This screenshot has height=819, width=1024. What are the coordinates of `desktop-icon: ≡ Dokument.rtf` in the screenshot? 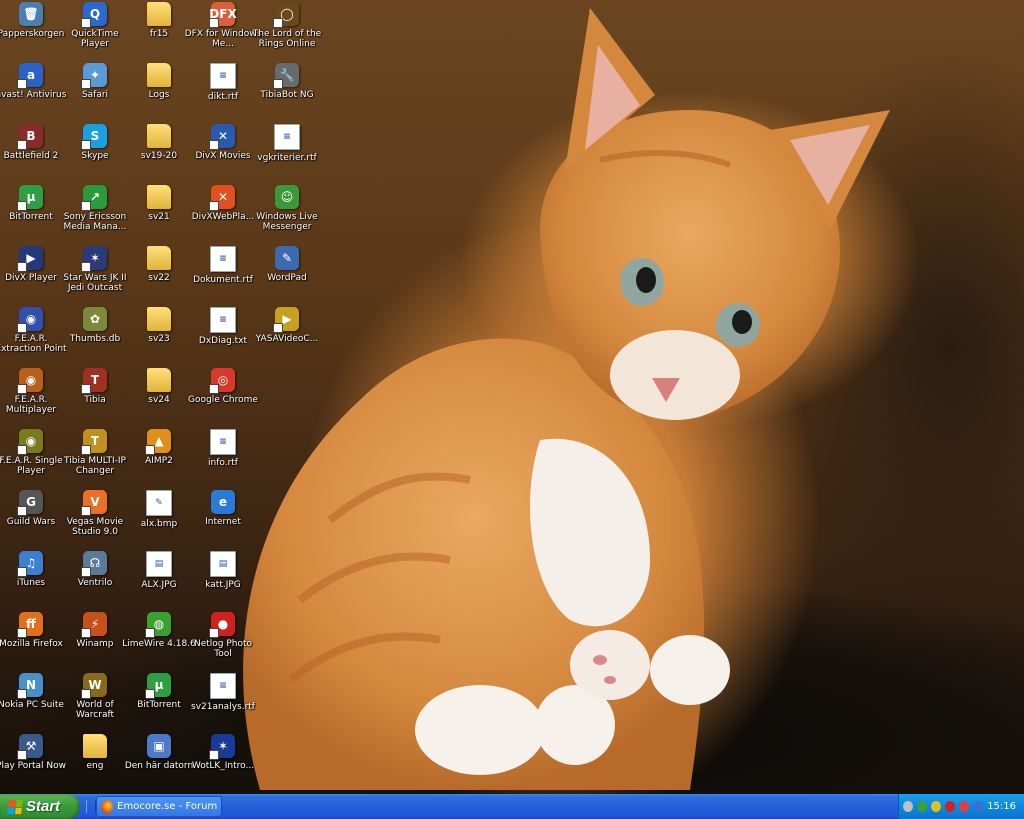 It's located at (223, 276).